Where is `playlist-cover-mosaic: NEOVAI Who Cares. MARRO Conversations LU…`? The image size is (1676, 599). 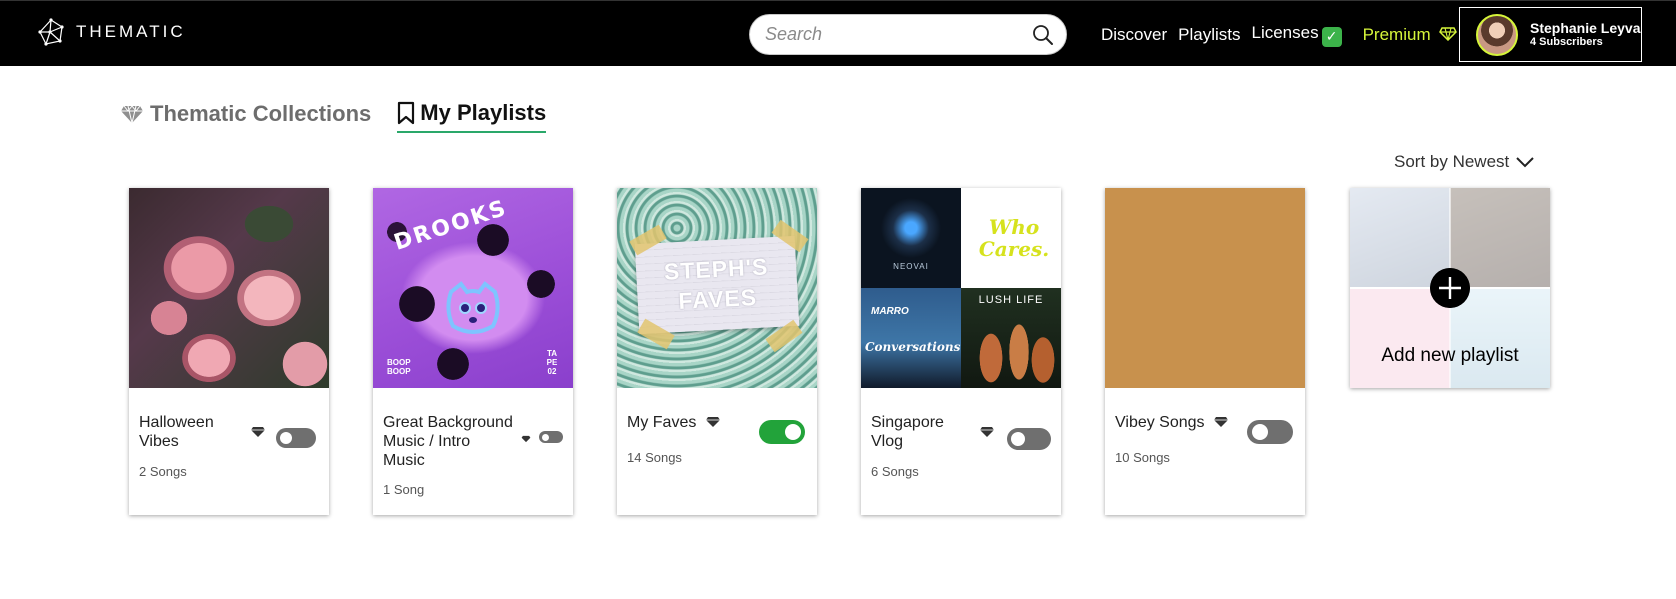 playlist-cover-mosaic: NEOVAI Who Cares. MARRO Conversations LU… is located at coordinates (961, 288).